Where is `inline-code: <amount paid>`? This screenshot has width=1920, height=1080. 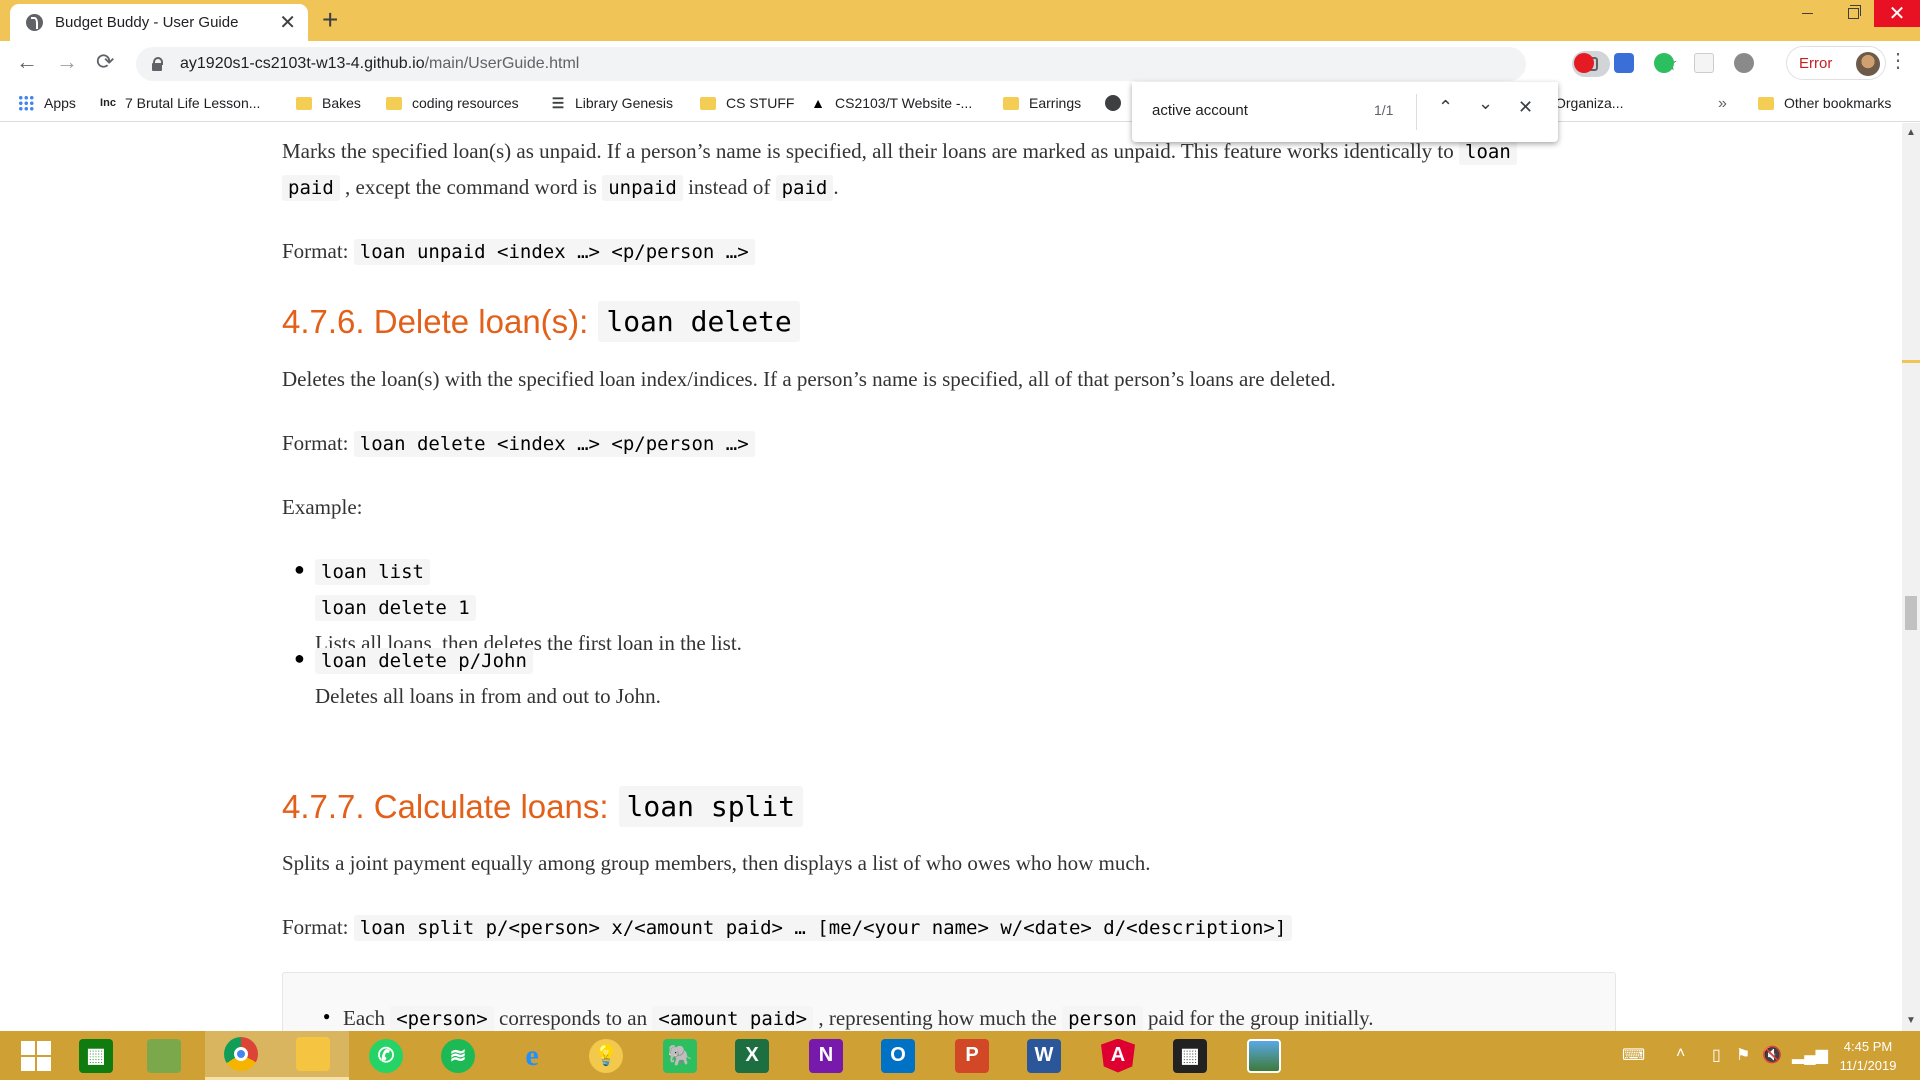 inline-code: <amount paid> is located at coordinates (733, 1018).